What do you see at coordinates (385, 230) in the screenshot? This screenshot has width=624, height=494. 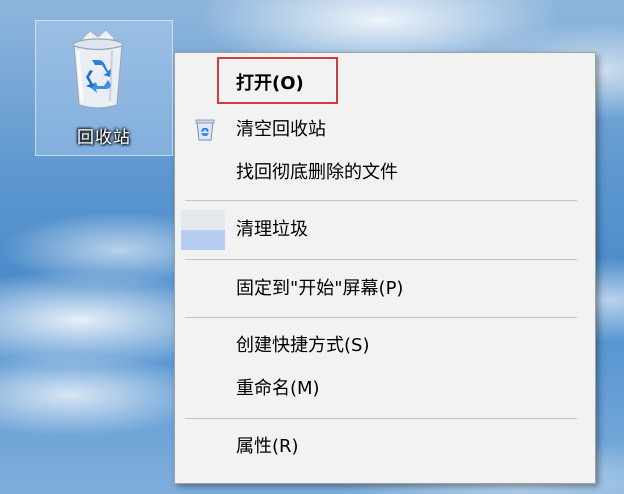 I see `menu-item-clean-junk: 清理垃圾` at bounding box center [385, 230].